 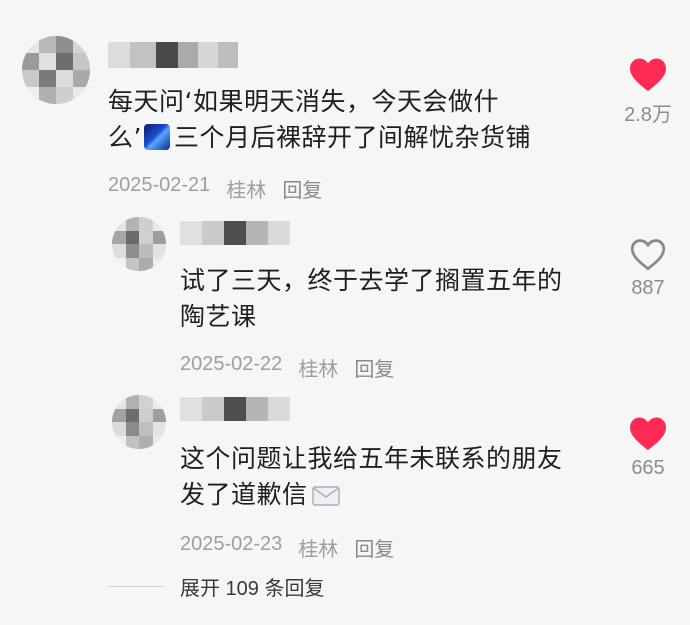 I want to click on comment-text: 试了三天，终于去学了搁置五年的 陶艺课, so click(x=371, y=298).